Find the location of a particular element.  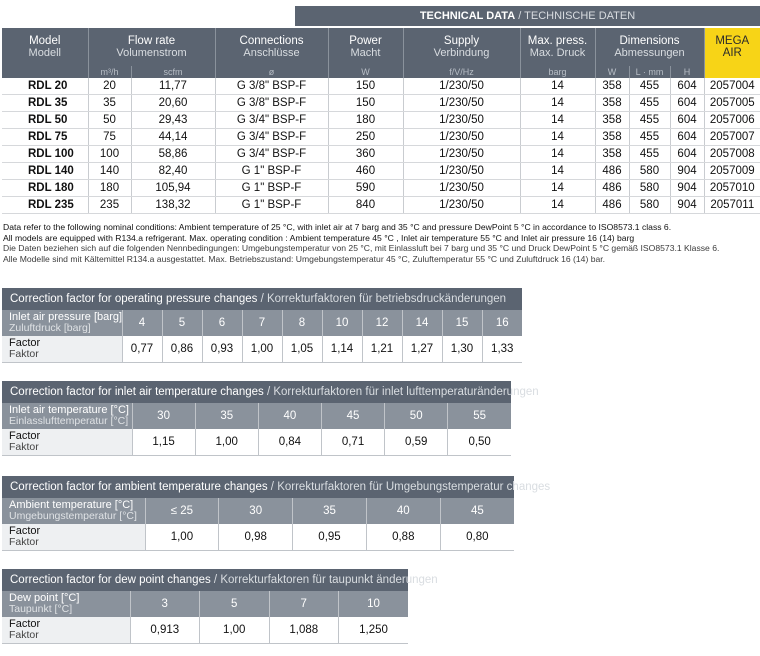

cell-m3h: 75 is located at coordinates (110, 137).